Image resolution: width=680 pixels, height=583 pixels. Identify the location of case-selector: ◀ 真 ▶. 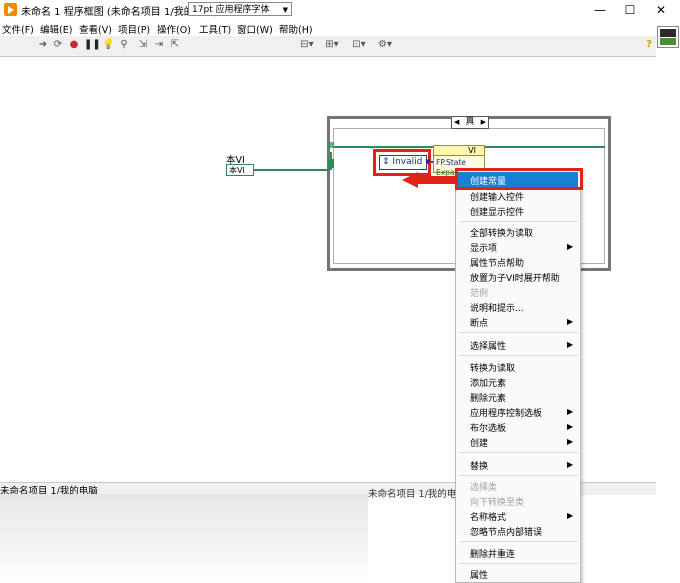
(470, 122).